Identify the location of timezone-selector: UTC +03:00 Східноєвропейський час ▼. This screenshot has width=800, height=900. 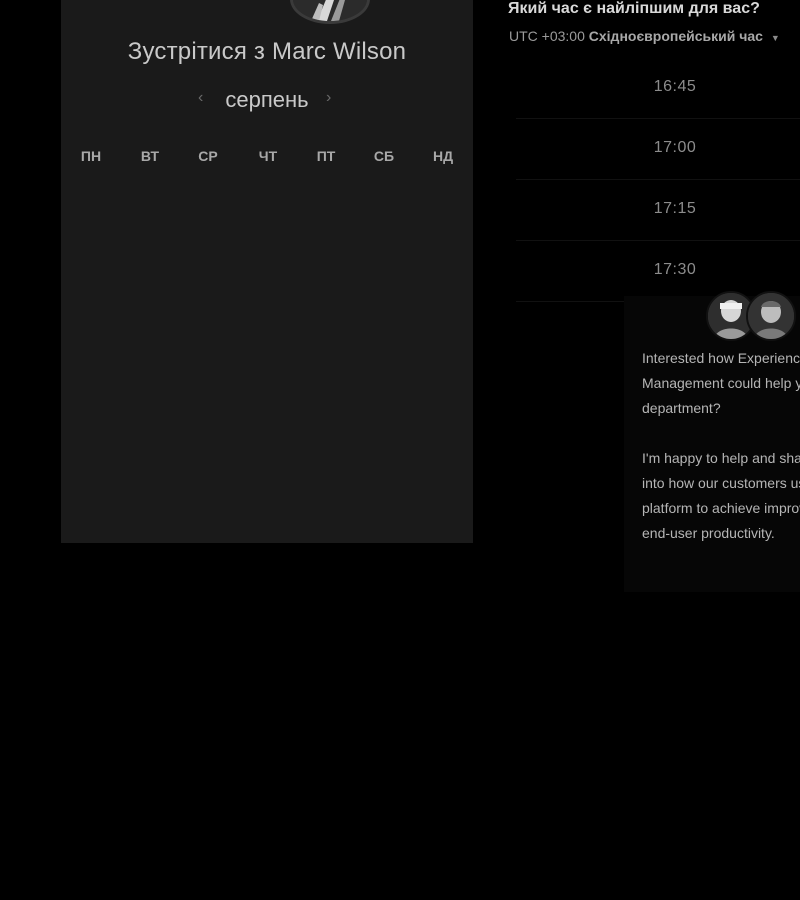
(654, 36).